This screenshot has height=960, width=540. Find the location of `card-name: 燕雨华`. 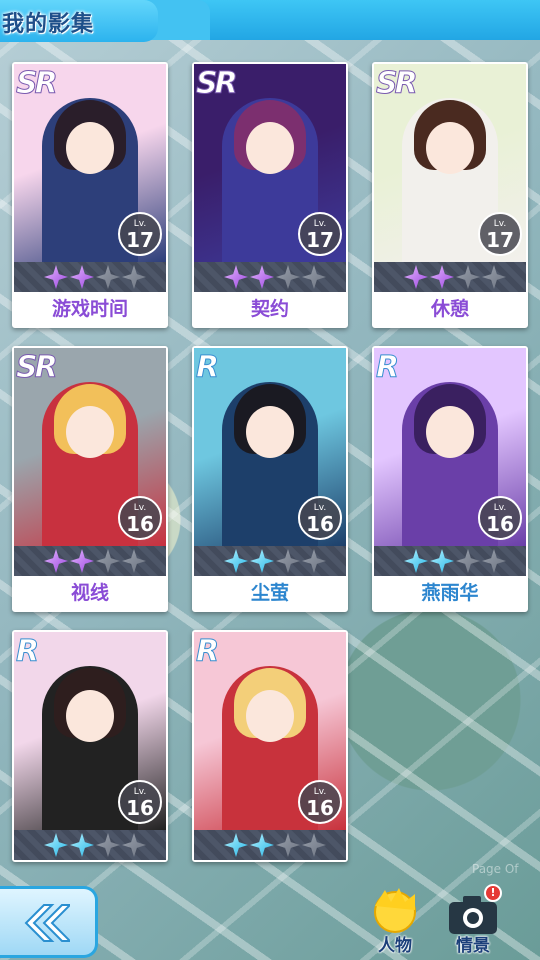

card-name: 燕雨华 is located at coordinates (450, 593).